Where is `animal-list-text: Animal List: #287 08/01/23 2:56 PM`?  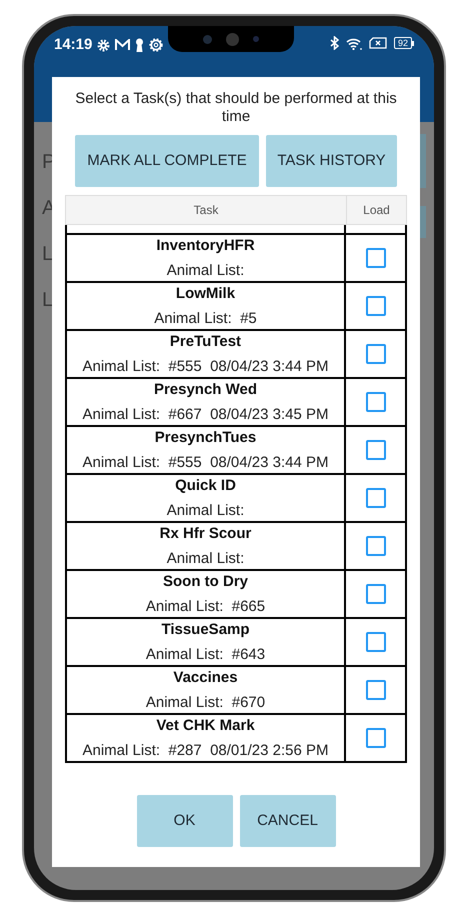 animal-list-text: Animal List: #287 08/01/23 2:56 PM is located at coordinates (205, 751).